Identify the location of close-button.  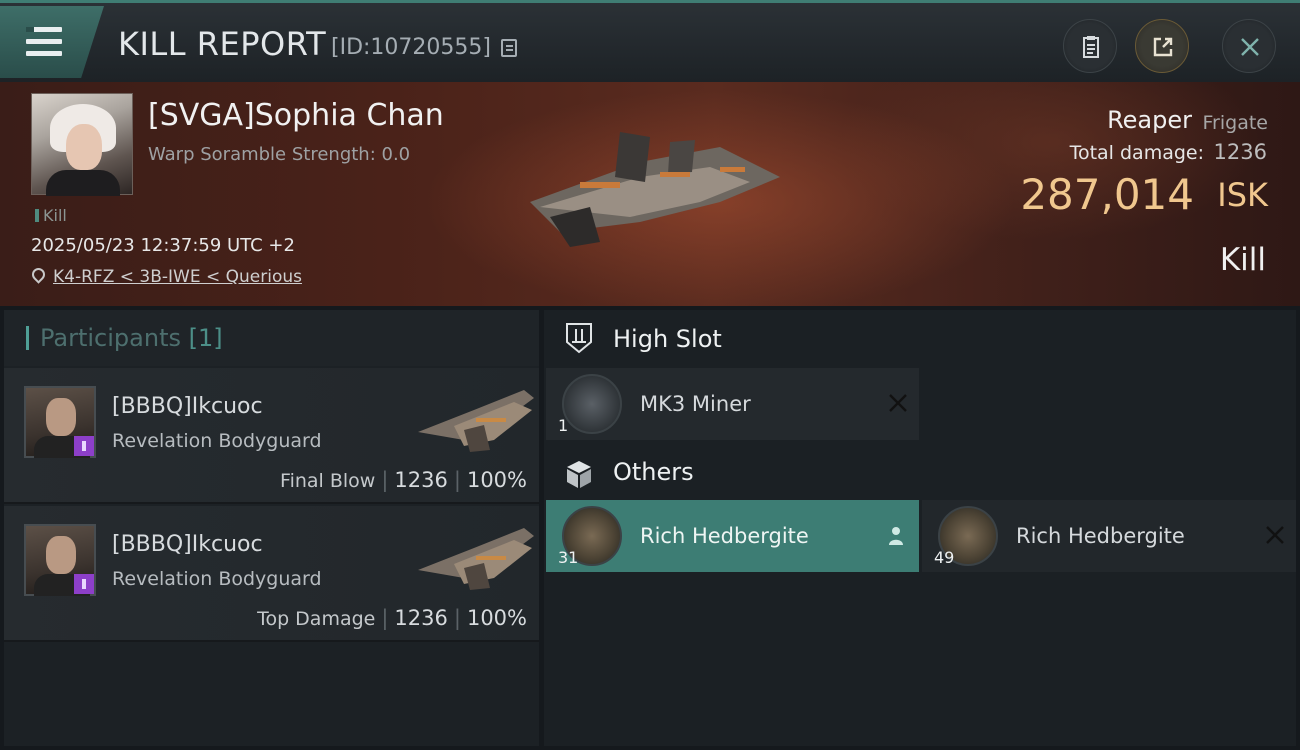
(1249, 46).